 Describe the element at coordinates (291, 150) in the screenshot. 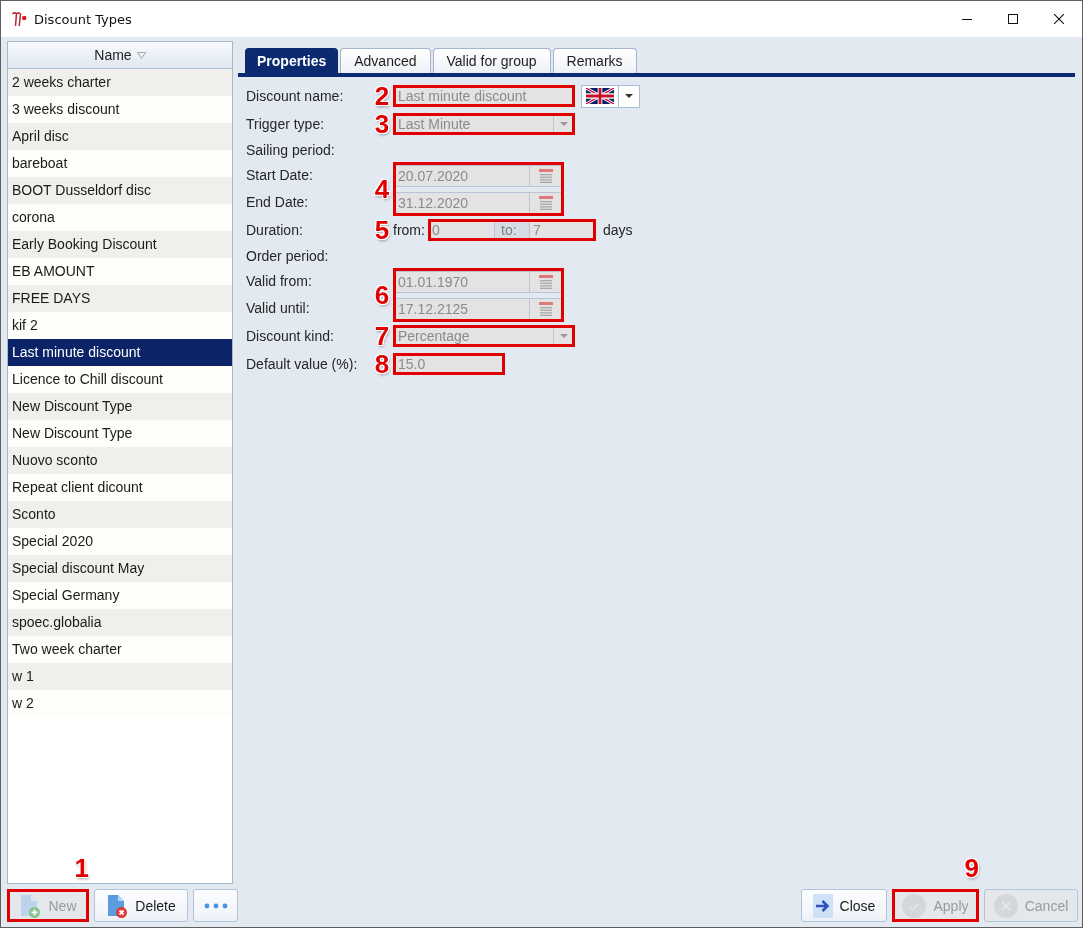

I see `section-label: Sailing period:` at that location.